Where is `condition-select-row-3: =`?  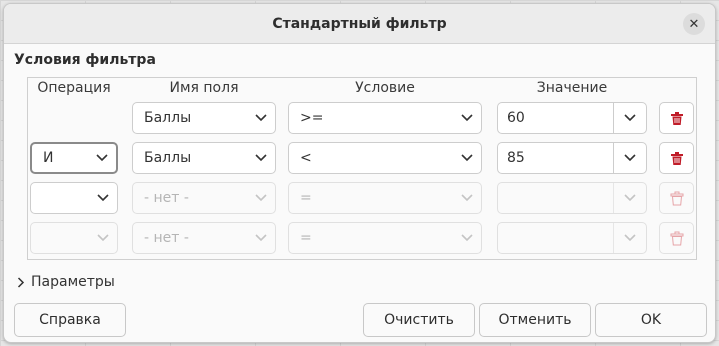
condition-select-row-3: = is located at coordinates (385, 198).